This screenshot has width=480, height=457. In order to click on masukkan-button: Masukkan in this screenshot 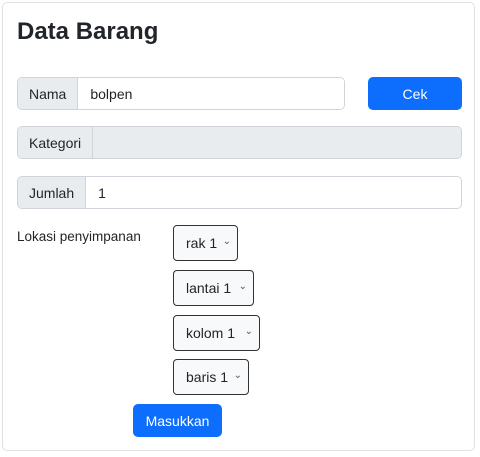, I will do `click(177, 420)`.